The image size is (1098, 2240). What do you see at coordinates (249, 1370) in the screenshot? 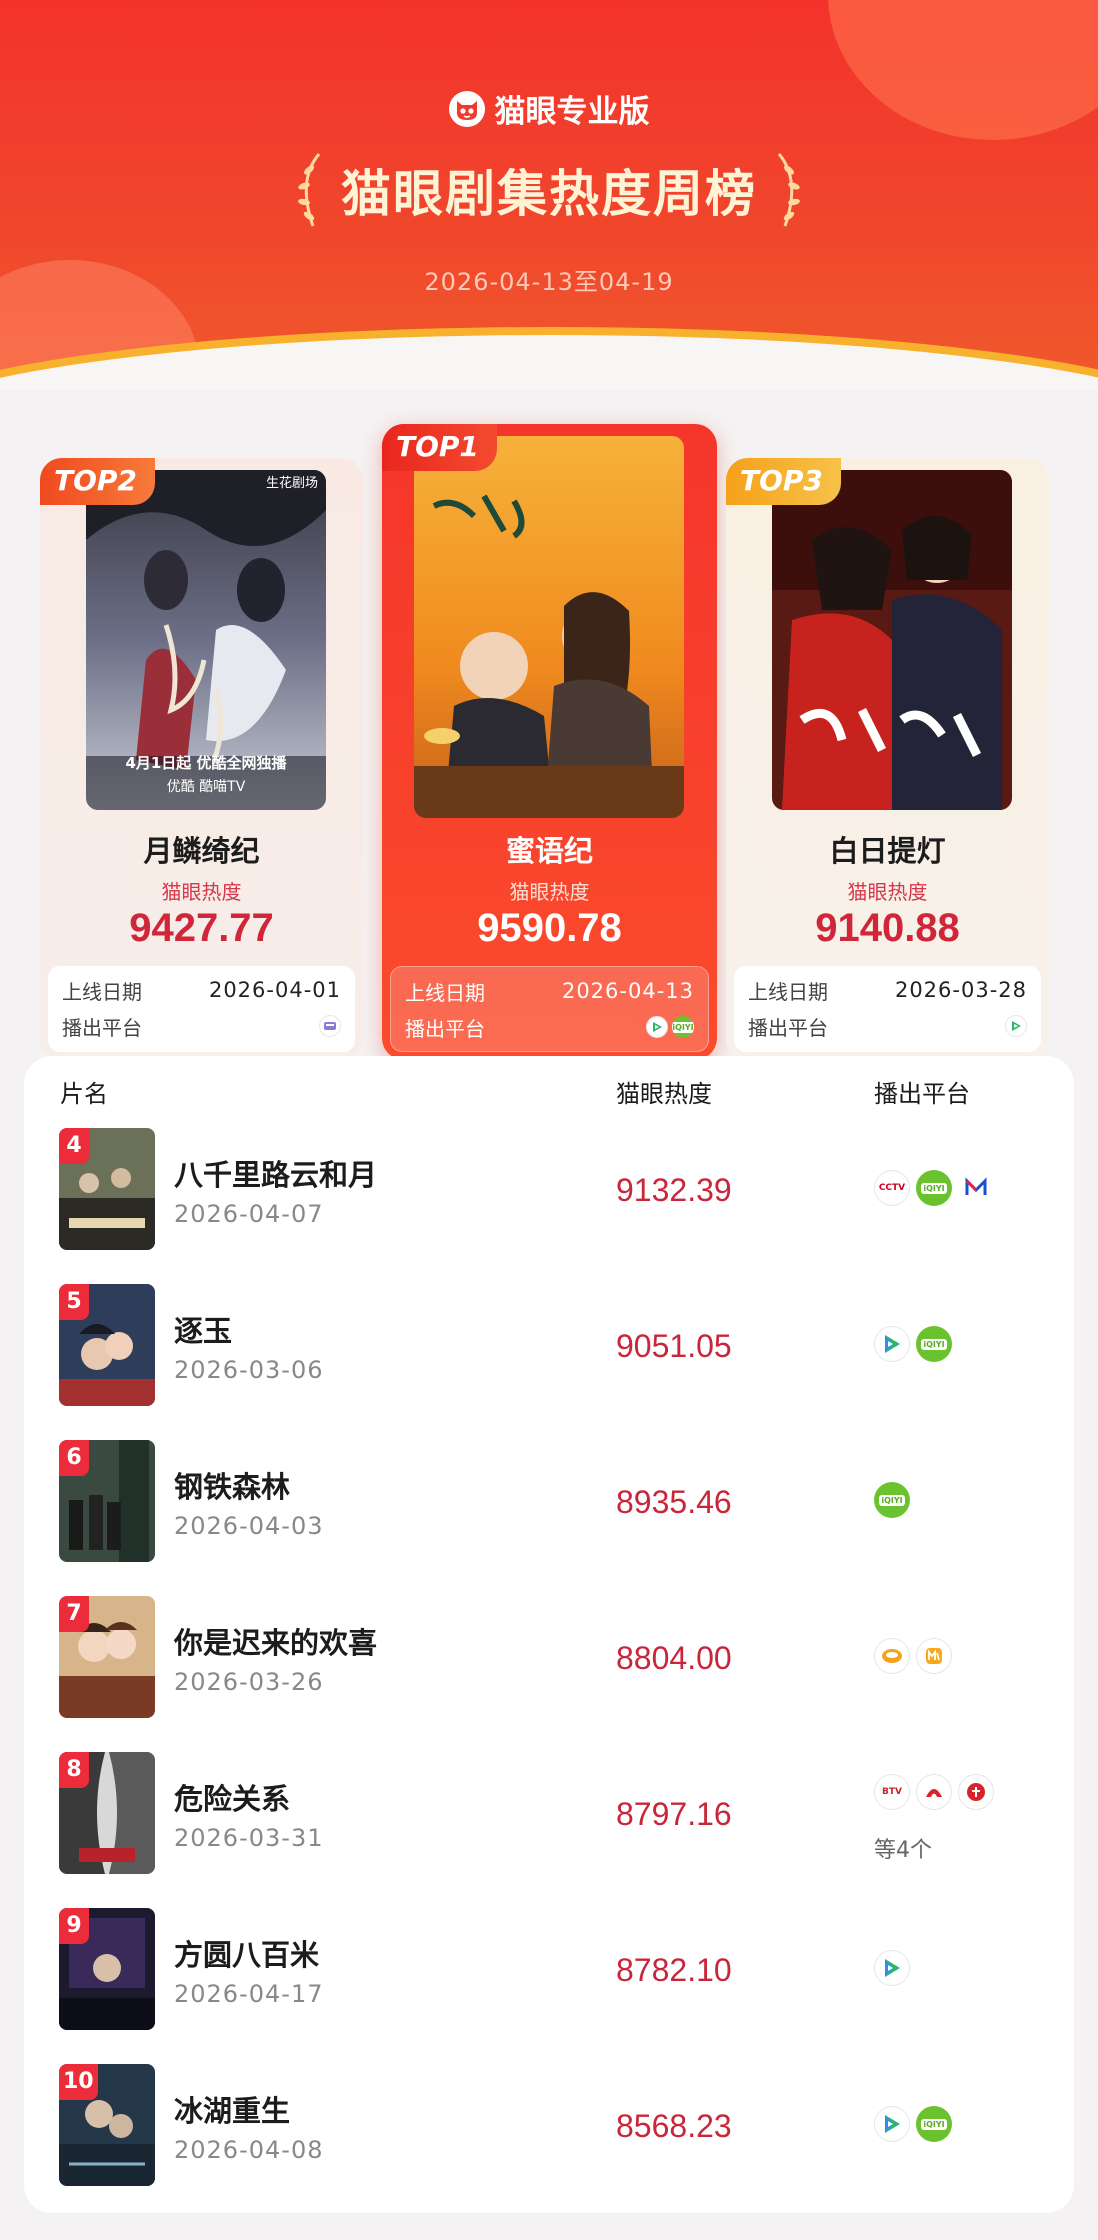
I see `release-date: 2026-03-06` at bounding box center [249, 1370].